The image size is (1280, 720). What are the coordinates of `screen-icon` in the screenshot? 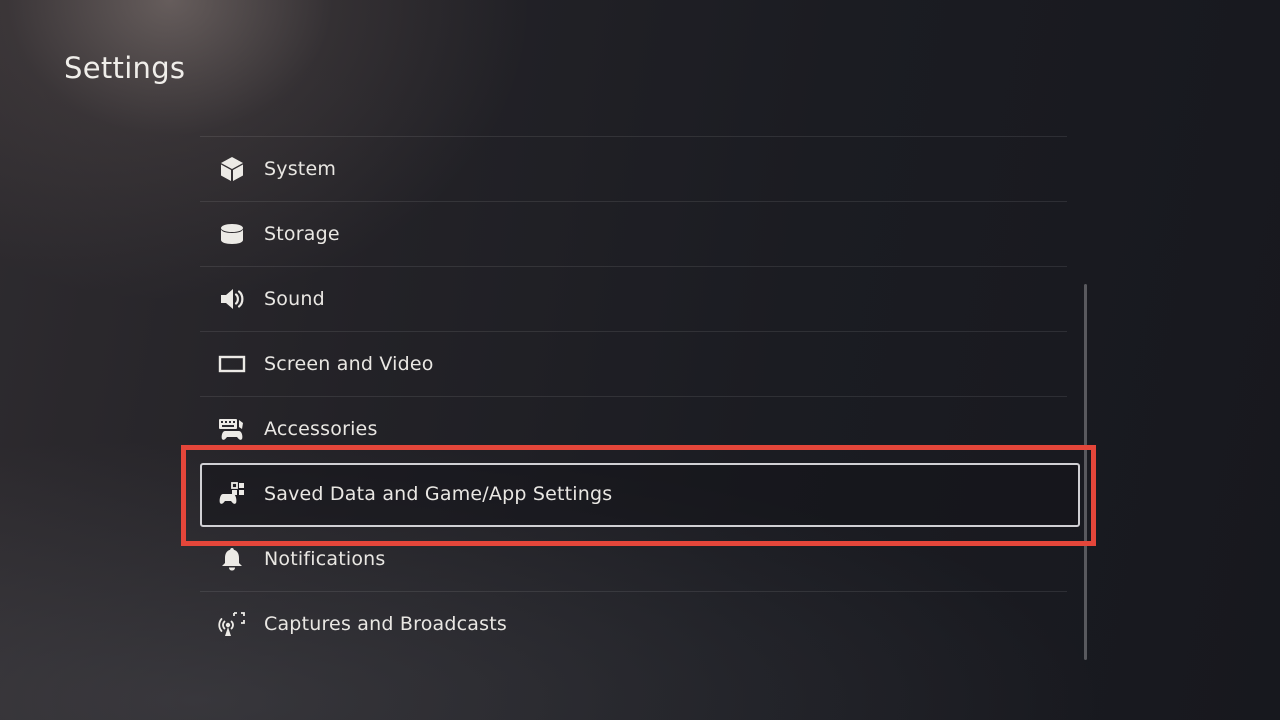 It's located at (232, 364).